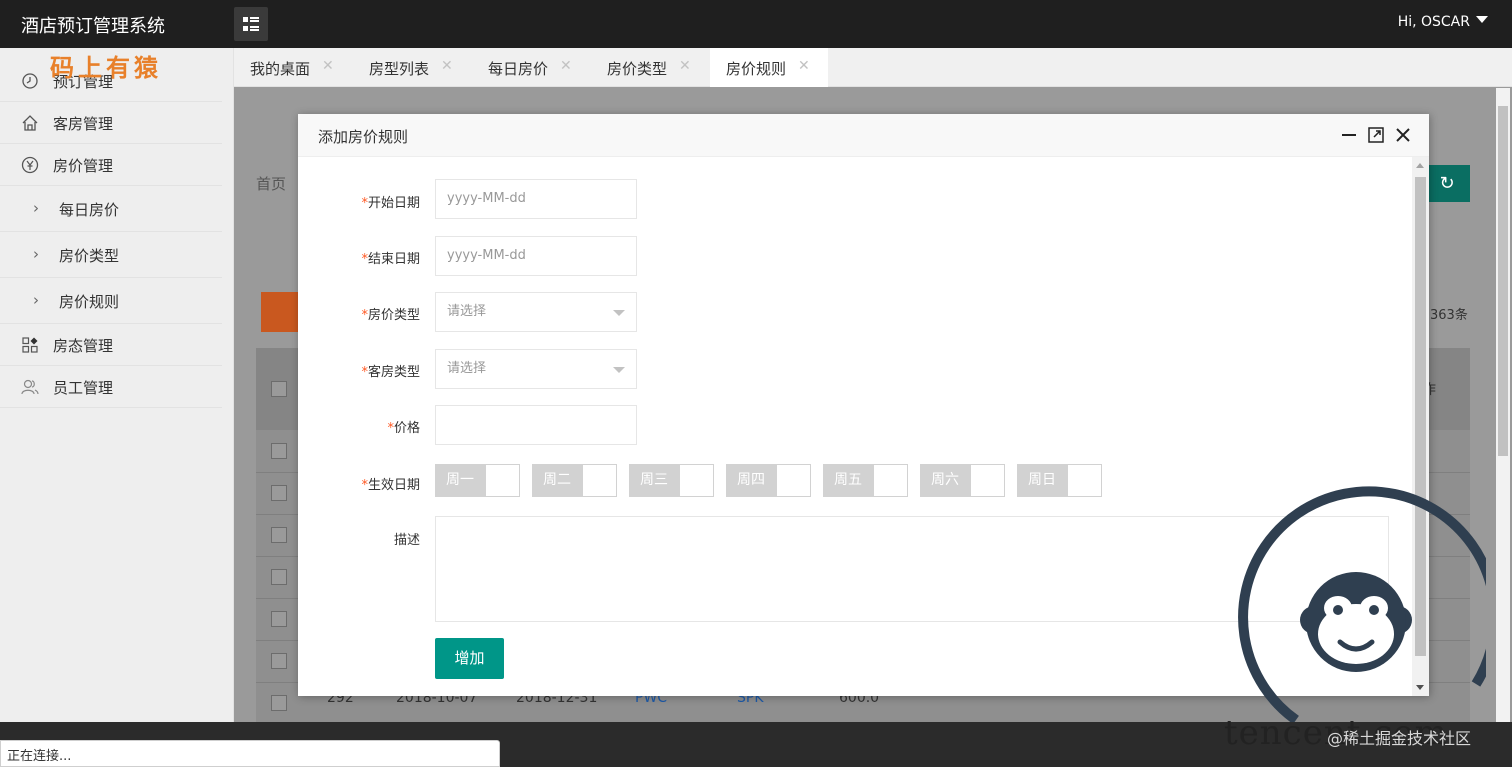 This screenshot has width=1512, height=767. What do you see at coordinates (751, 480) in the screenshot?
I see `day-label: 周四` at bounding box center [751, 480].